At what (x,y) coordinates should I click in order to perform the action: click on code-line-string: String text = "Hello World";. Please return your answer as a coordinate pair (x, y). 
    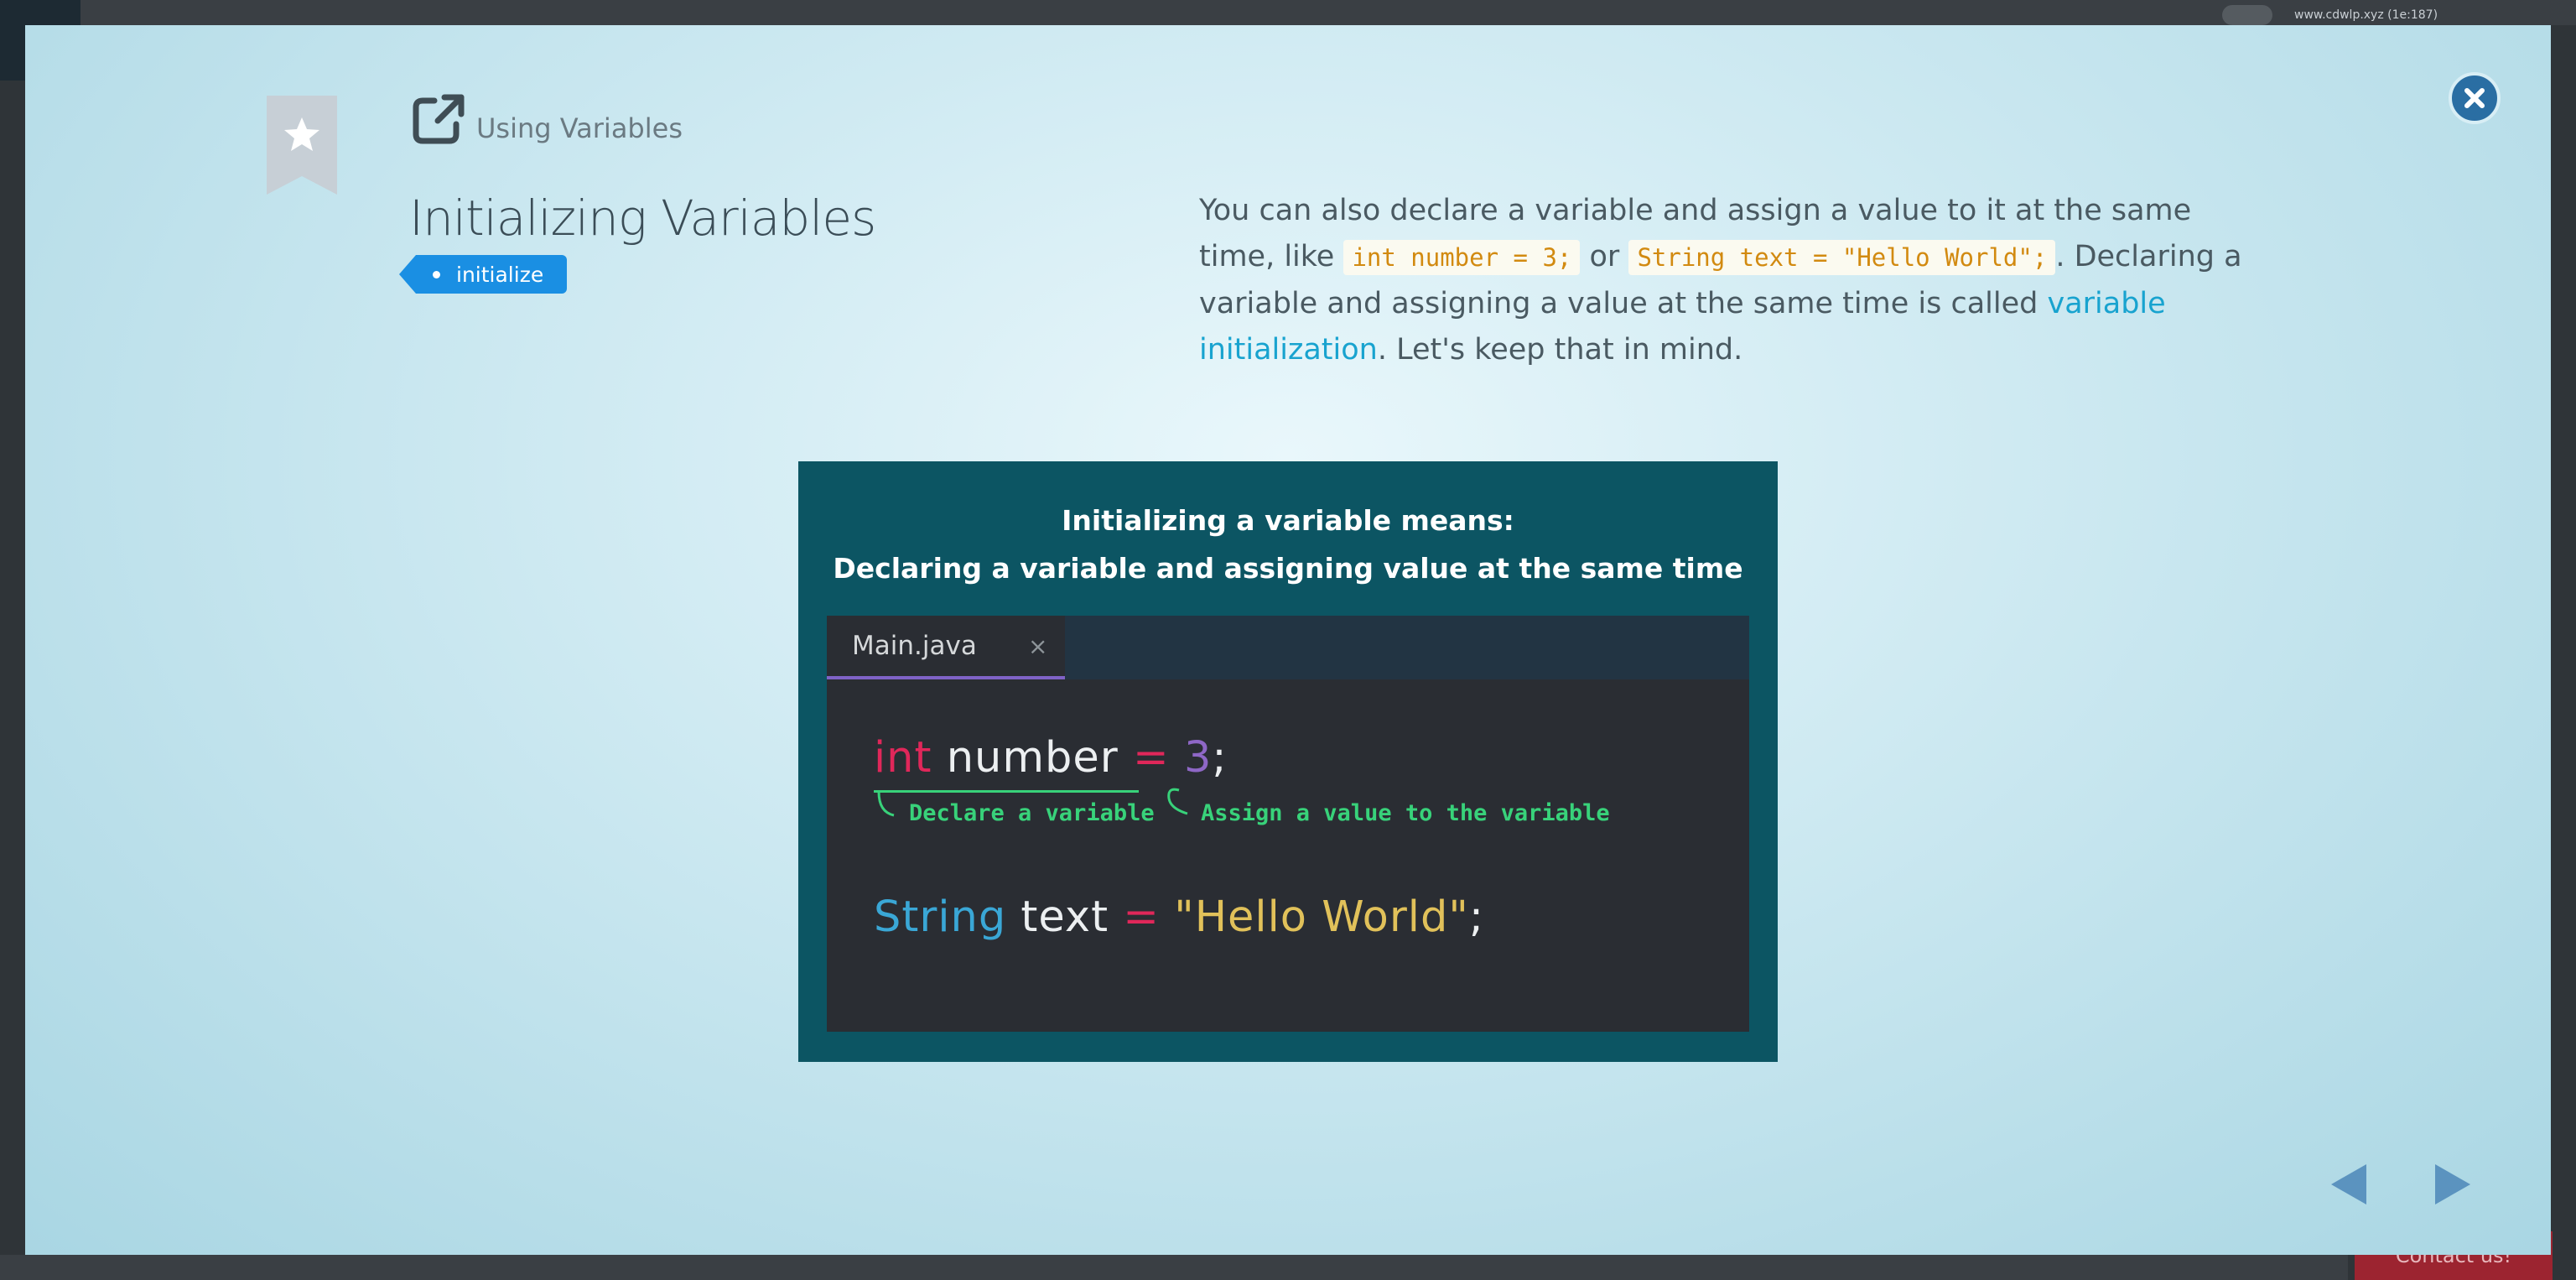
    Looking at the image, I should click on (1179, 917).